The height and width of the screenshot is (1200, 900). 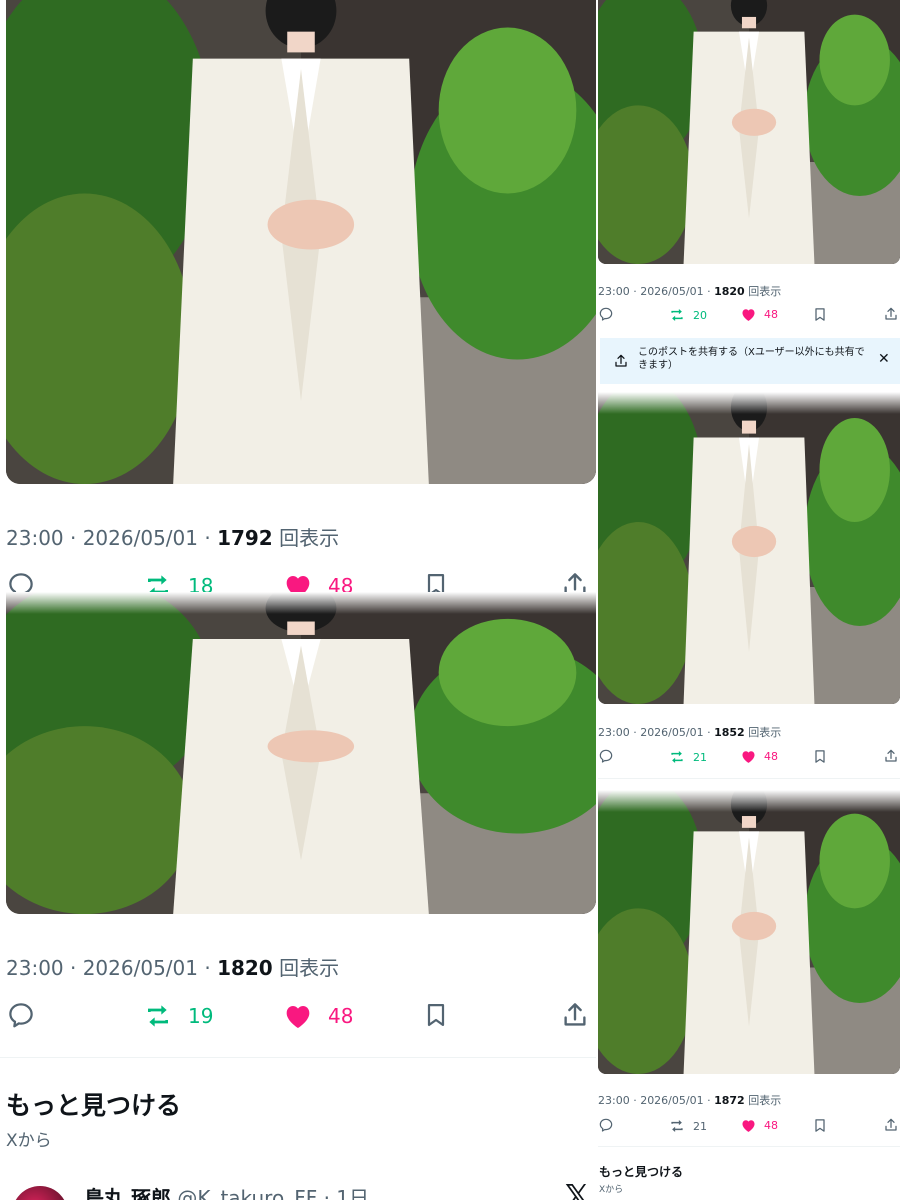 I want to click on share-banner-text: このポストを共有する（Xユーザー以外にも共有できます）, so click(x=751, y=359).